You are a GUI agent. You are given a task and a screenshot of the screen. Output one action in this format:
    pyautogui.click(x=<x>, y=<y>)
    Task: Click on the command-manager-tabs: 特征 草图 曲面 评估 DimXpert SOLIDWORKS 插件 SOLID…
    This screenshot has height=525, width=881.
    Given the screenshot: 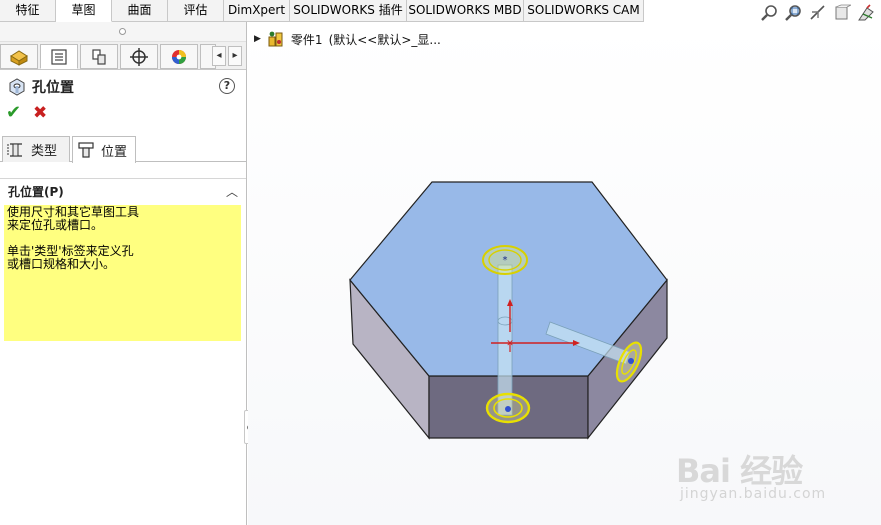 What is the action you would take?
    pyautogui.click(x=440, y=11)
    